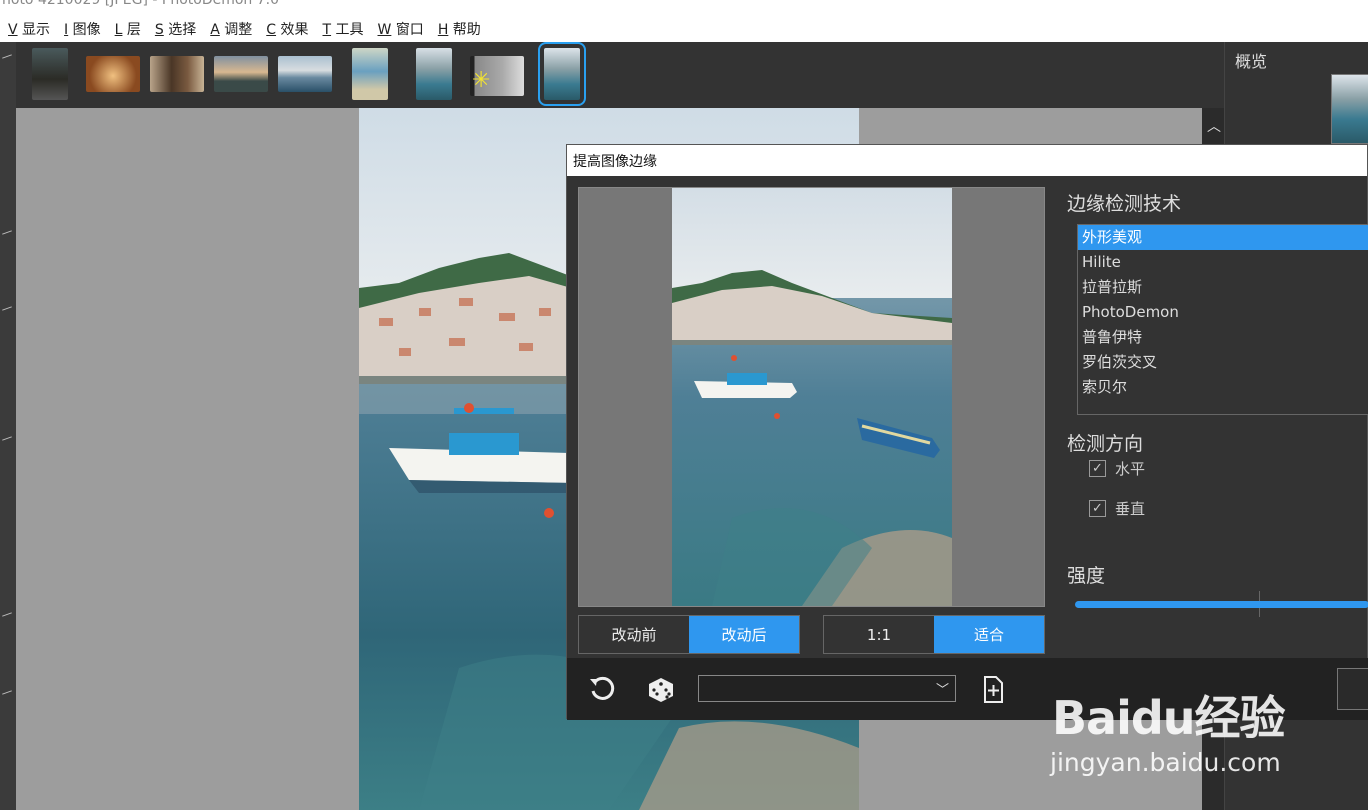  I want to click on window-title: noto 4210029 [JPEG] - PhotoDemon 7.0, so click(141, 4).